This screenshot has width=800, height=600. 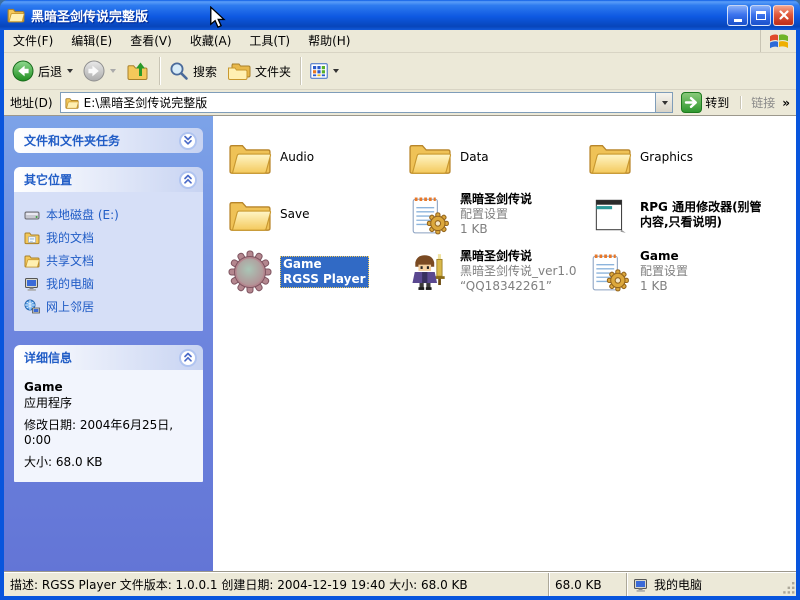 What do you see at coordinates (587, 584) in the screenshot?
I see `status-size: 68.0 KB` at bounding box center [587, 584].